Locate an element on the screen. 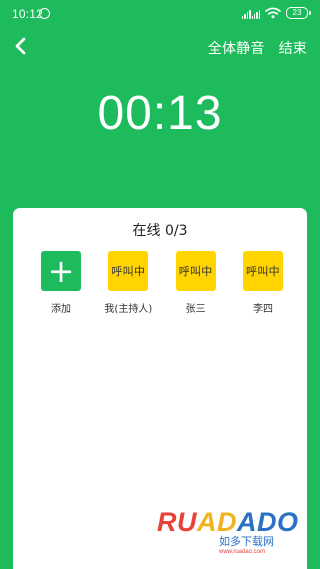 This screenshot has width=320, height=569. chevron-left-icon is located at coordinates (21, 46).